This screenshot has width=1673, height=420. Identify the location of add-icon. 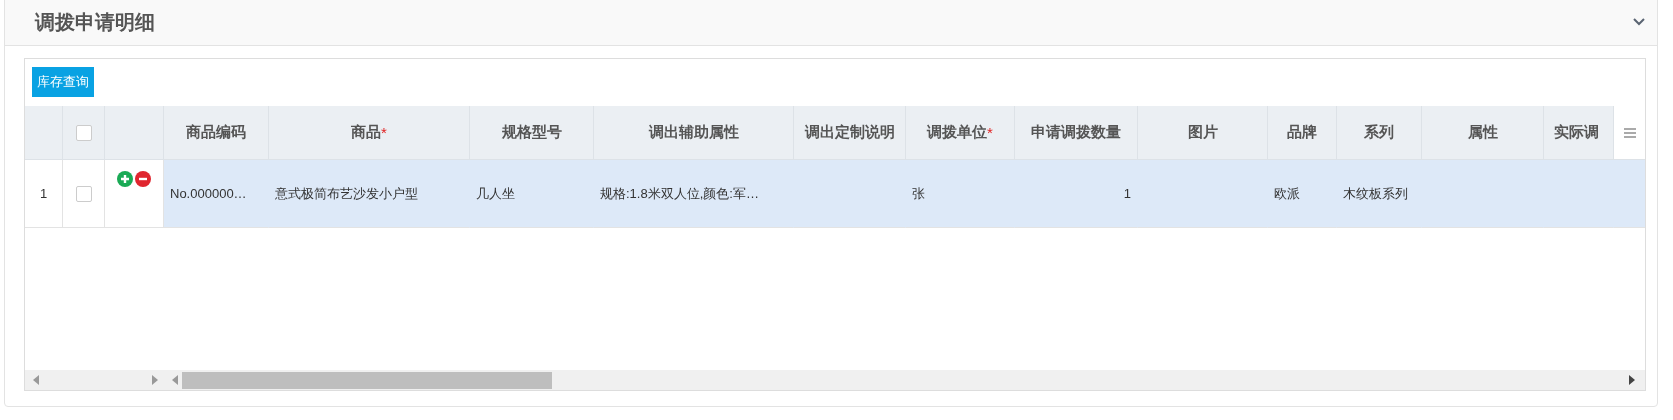
(125, 179).